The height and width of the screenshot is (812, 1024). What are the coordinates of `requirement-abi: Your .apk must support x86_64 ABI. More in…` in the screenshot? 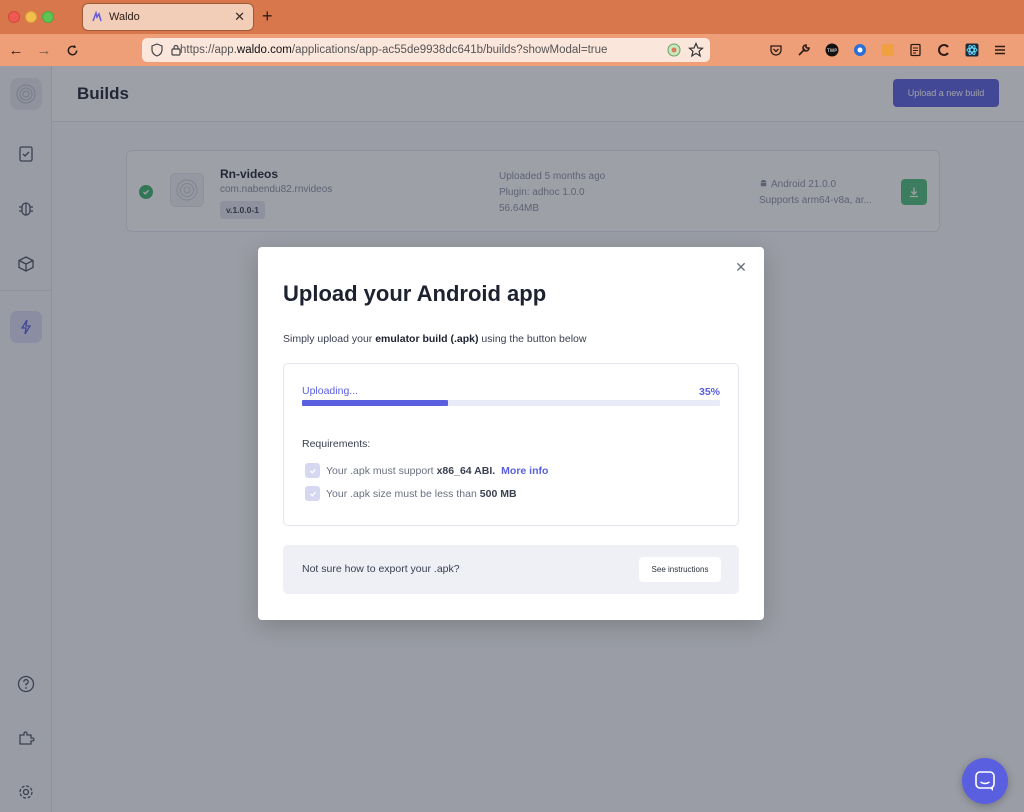 It's located at (426, 470).